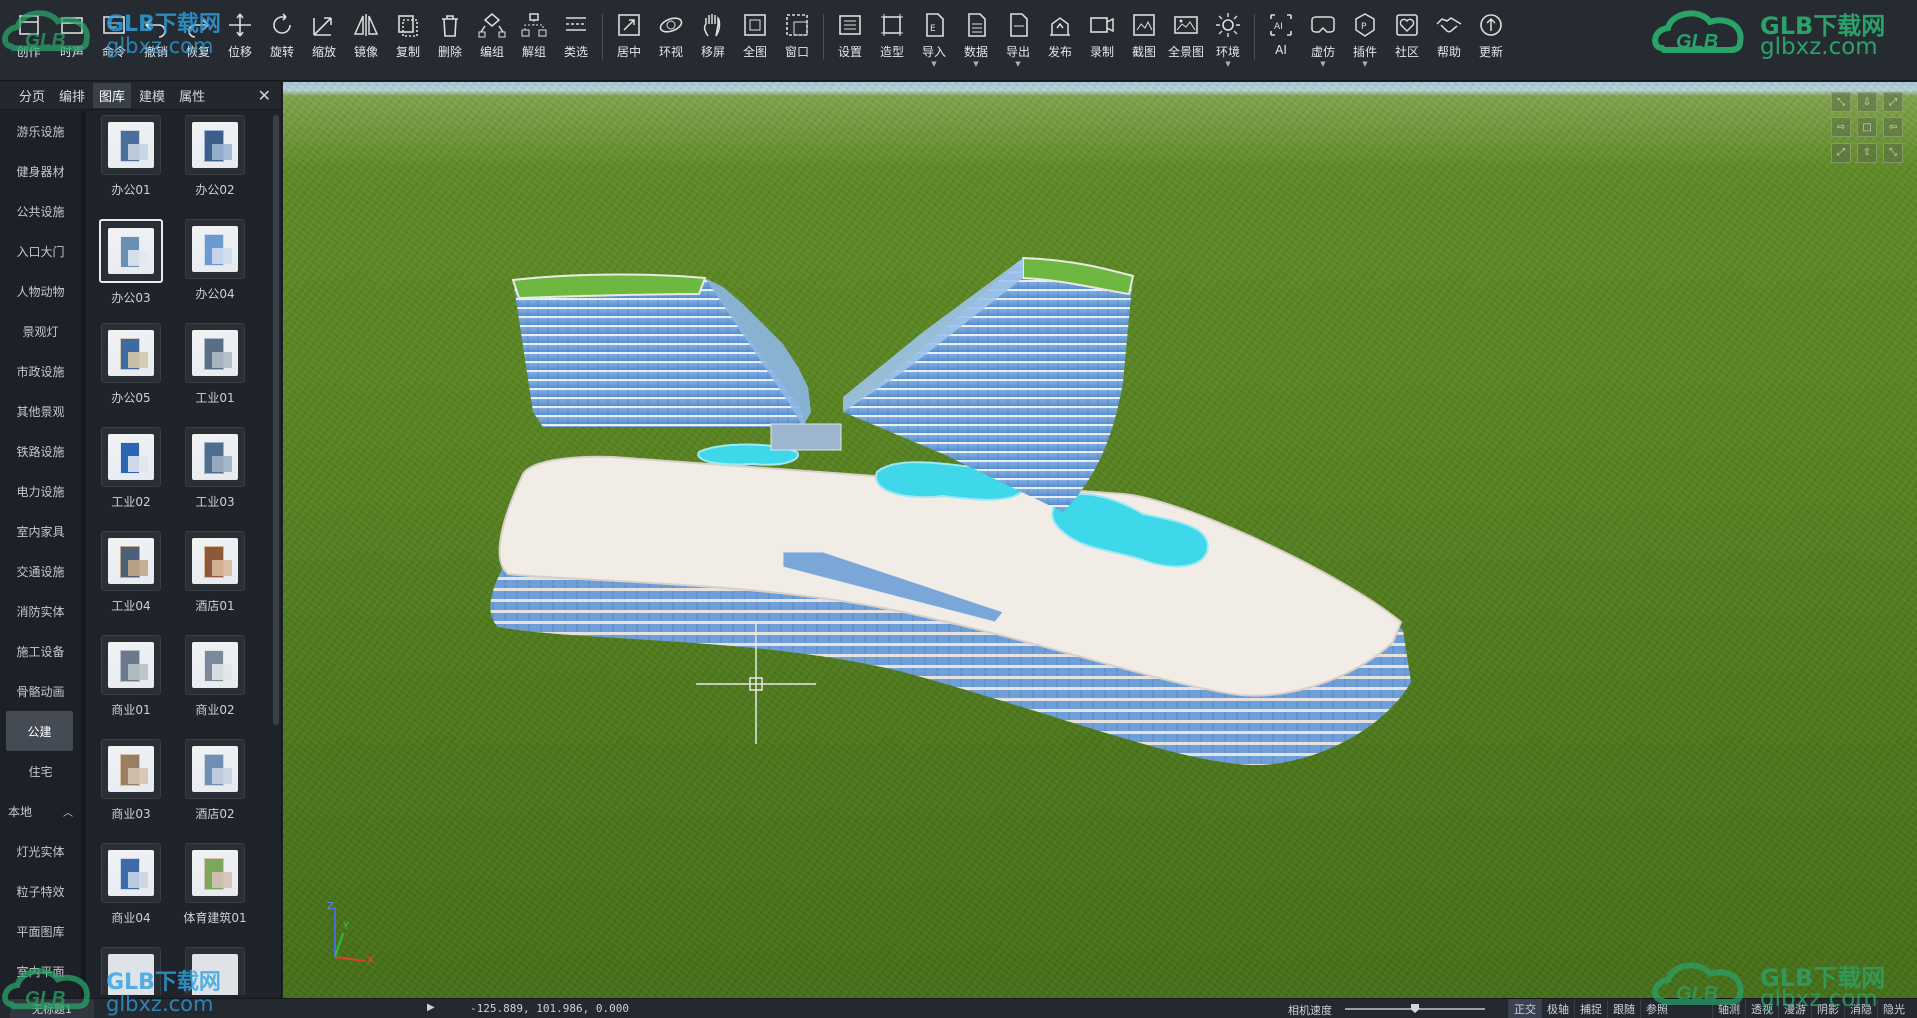 This screenshot has height=1018, width=1917. I want to click on toolbar-button-record: 录制, so click(1102, 36).